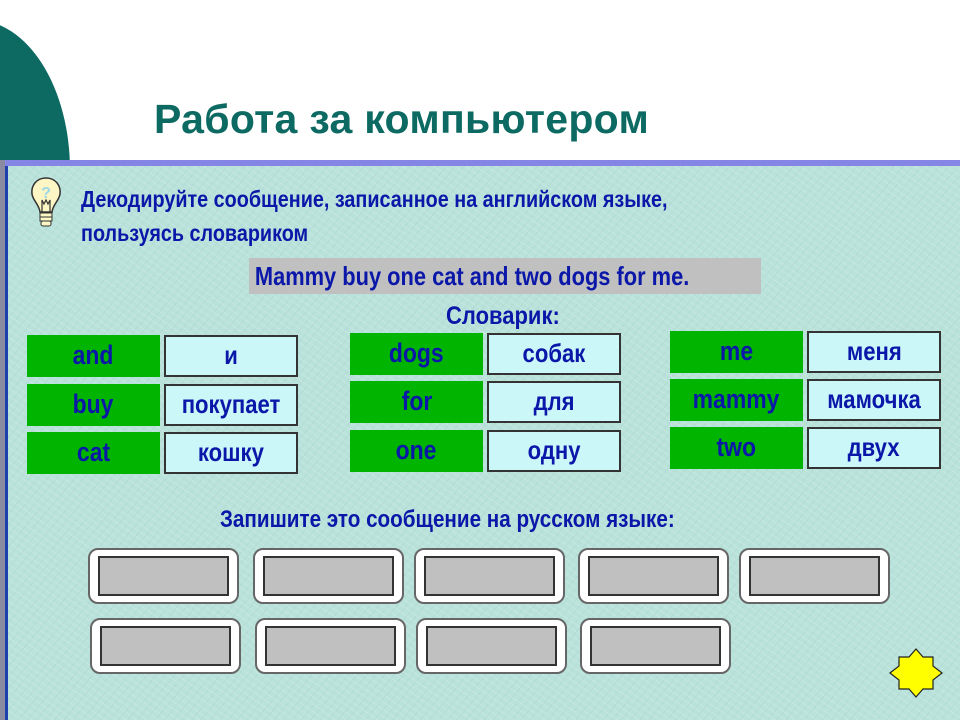 This screenshot has width=960, height=720. I want to click on answer-prompt: Запишите это сообщение на русском языке:, so click(447, 519).